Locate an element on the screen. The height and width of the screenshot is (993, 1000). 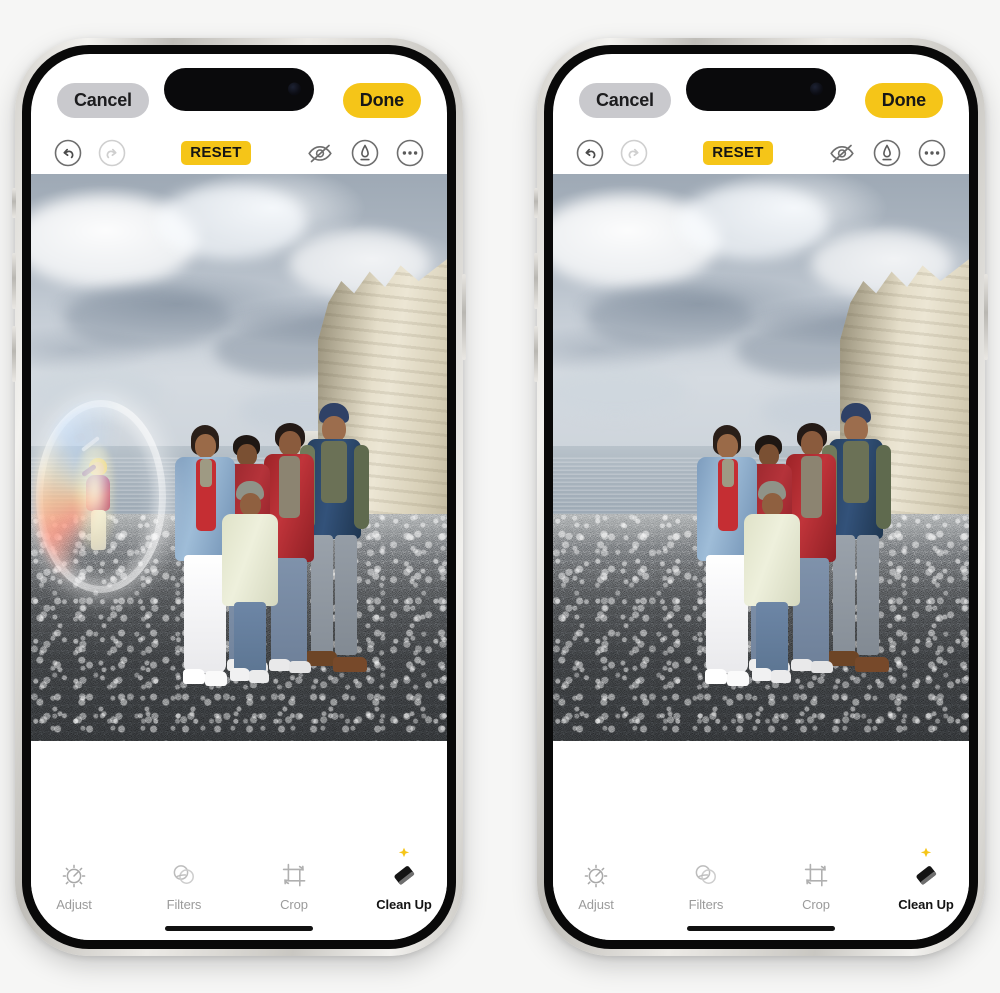
tool-label: Clean Up is located at coordinates (404, 904).